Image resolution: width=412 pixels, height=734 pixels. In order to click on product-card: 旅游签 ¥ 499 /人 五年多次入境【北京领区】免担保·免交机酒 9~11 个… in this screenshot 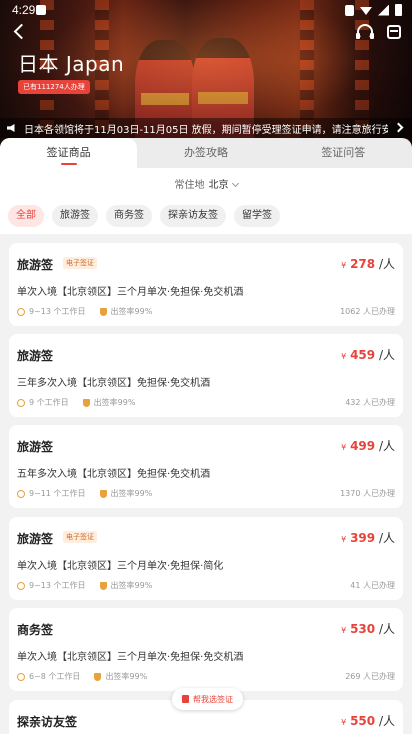, I will do `click(206, 466)`.